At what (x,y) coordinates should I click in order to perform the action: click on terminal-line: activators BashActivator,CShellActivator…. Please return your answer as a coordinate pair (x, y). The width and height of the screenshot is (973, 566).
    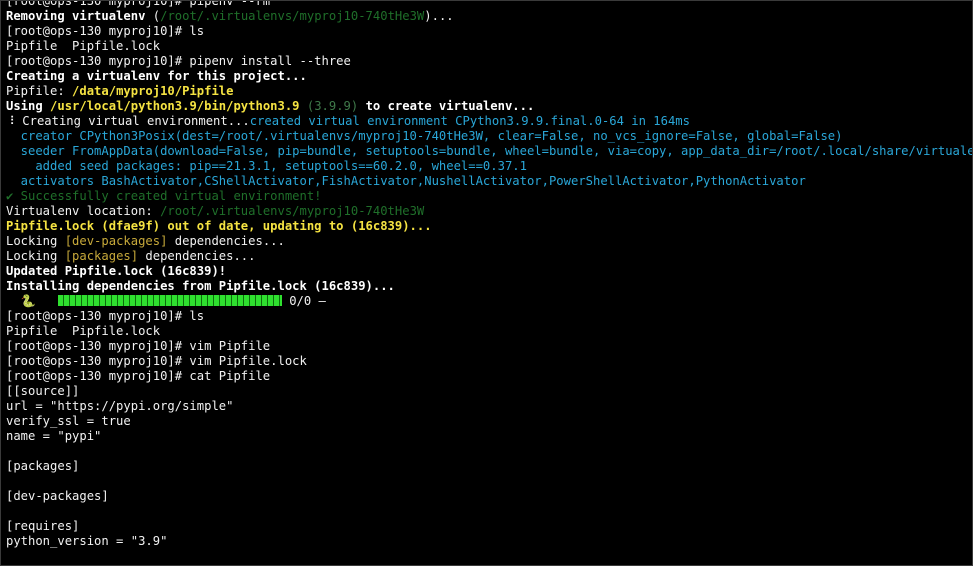
    Looking at the image, I should click on (489, 181).